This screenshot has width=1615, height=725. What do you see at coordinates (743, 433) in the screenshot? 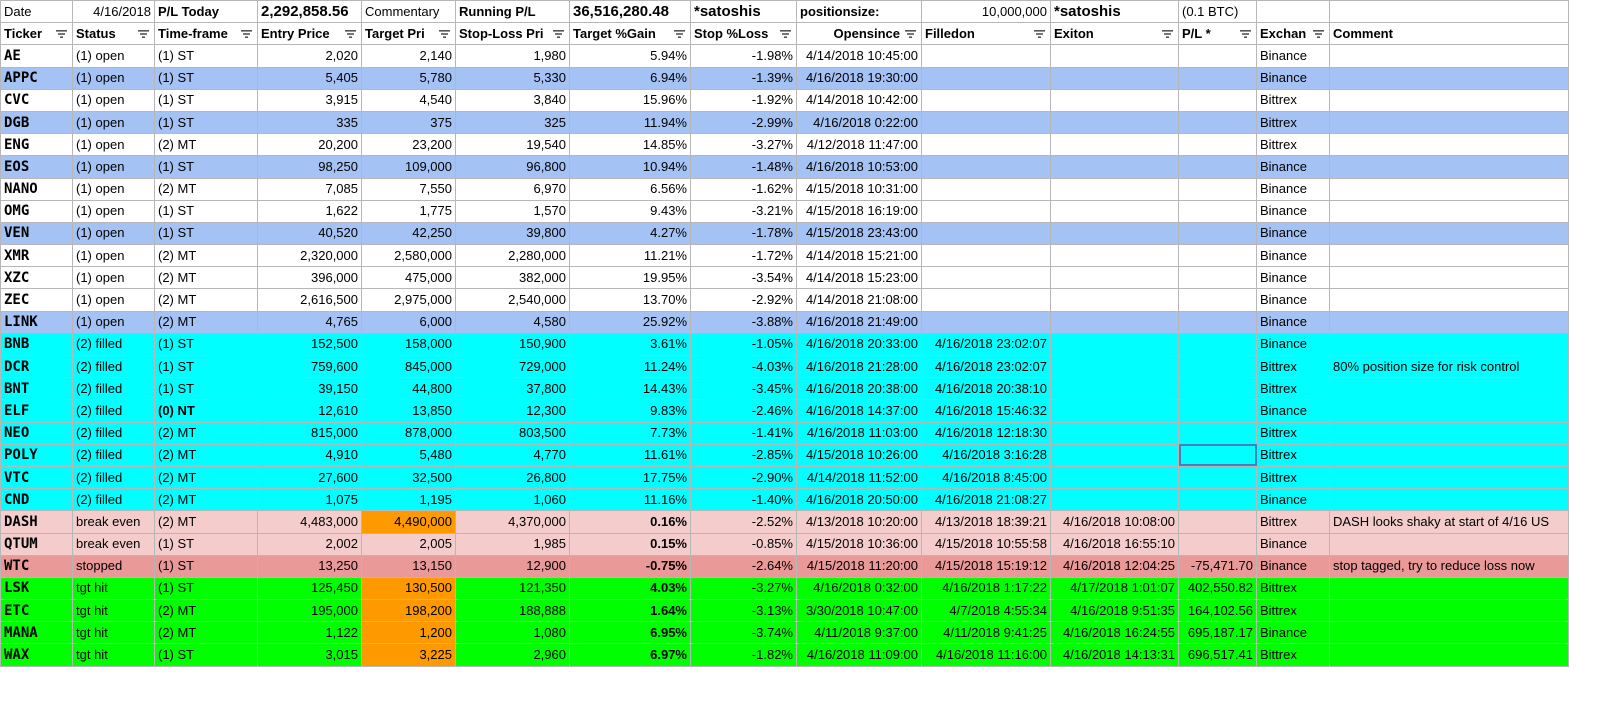
I see `cell-stop-loss-pct: -1.41%` at bounding box center [743, 433].